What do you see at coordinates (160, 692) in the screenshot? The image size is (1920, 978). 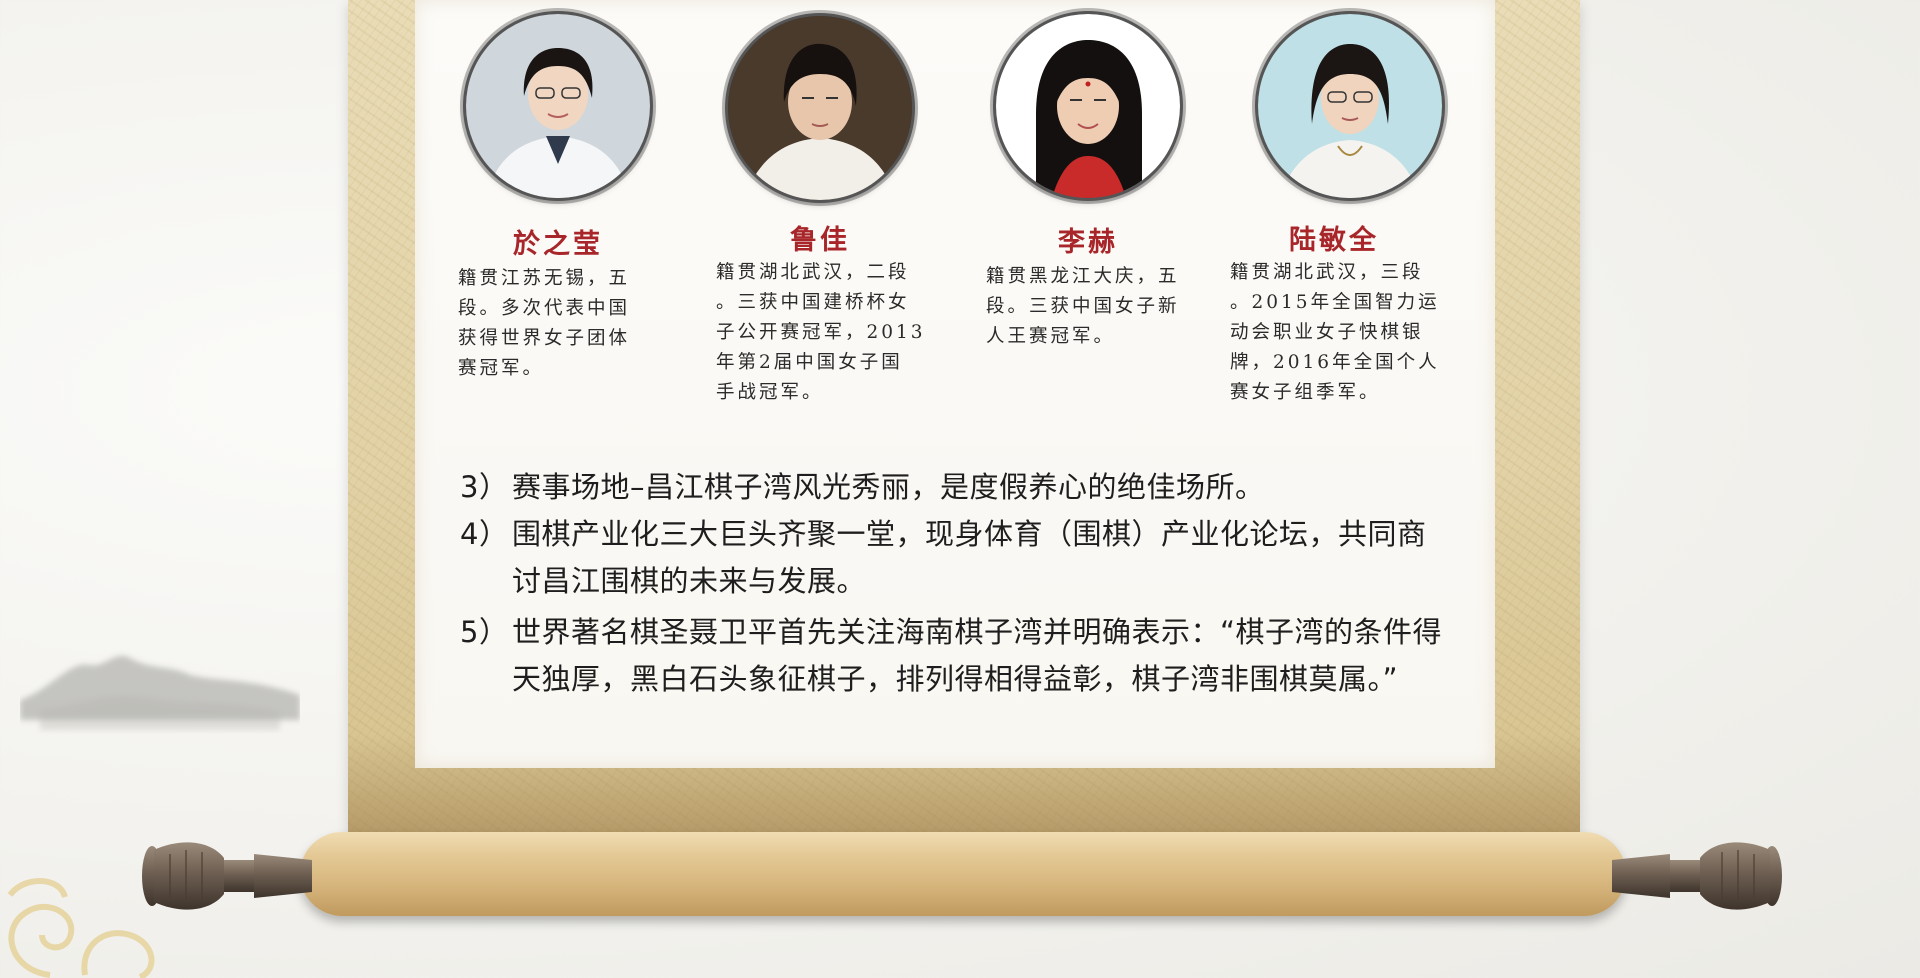 I see `ink-mountain-decoration` at bounding box center [160, 692].